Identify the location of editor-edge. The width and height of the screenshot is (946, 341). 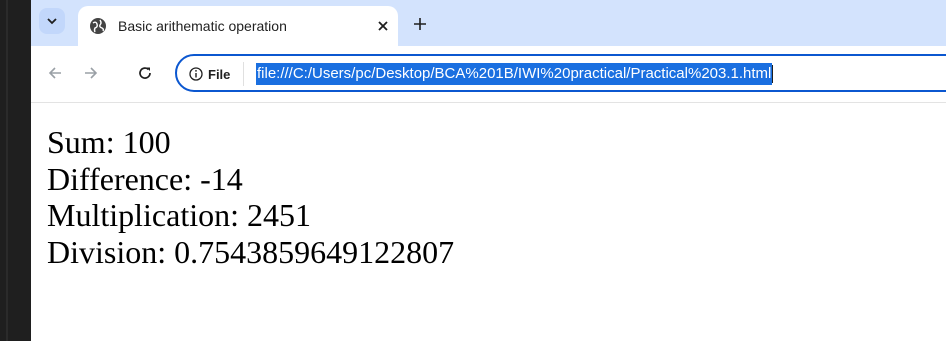
(7, 170).